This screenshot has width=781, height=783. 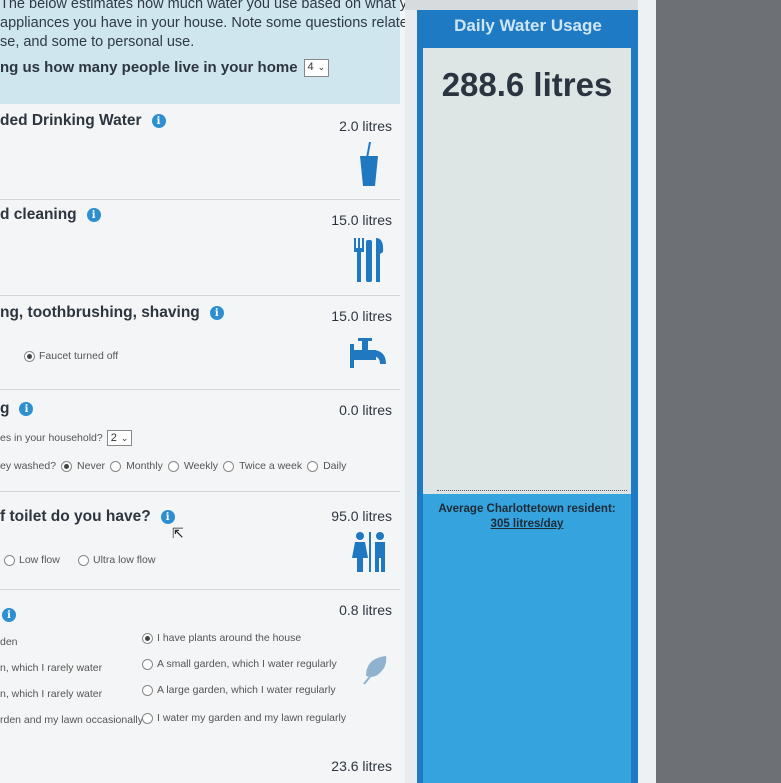 I want to click on garden-left-option-4: rden and my lawn occasionally, so click(x=71, y=720).